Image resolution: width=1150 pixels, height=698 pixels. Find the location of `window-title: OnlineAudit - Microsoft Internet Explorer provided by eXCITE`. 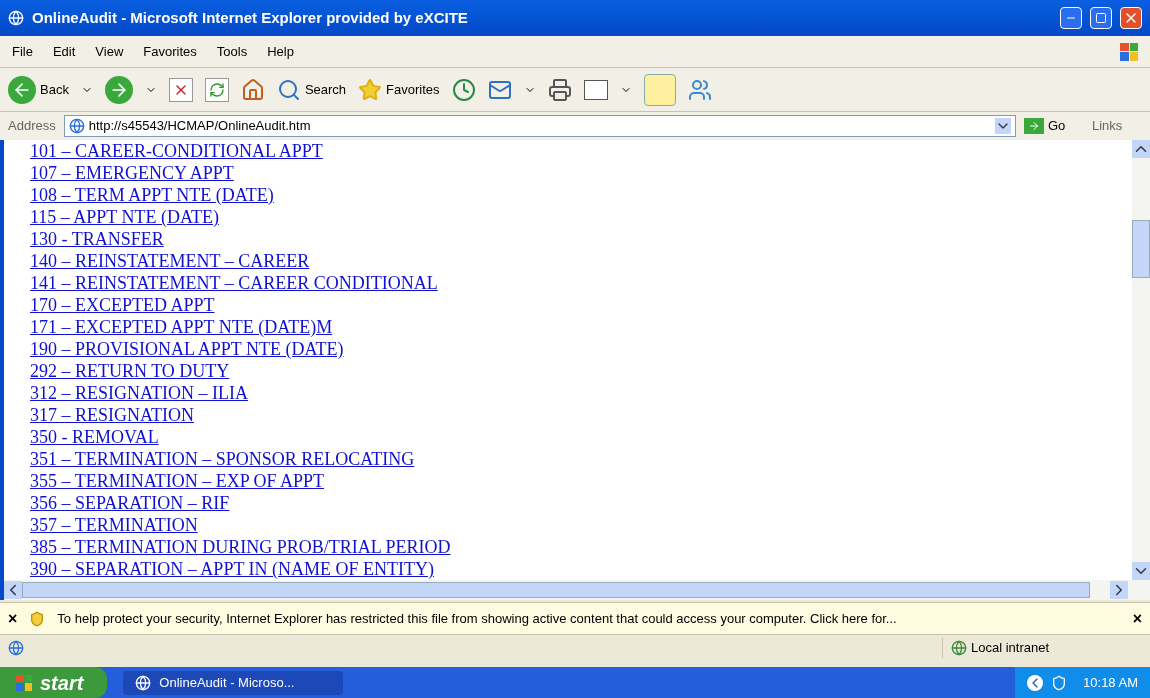

window-title: OnlineAudit - Microsoft Internet Explorer provided by eXCITE is located at coordinates (250, 17).